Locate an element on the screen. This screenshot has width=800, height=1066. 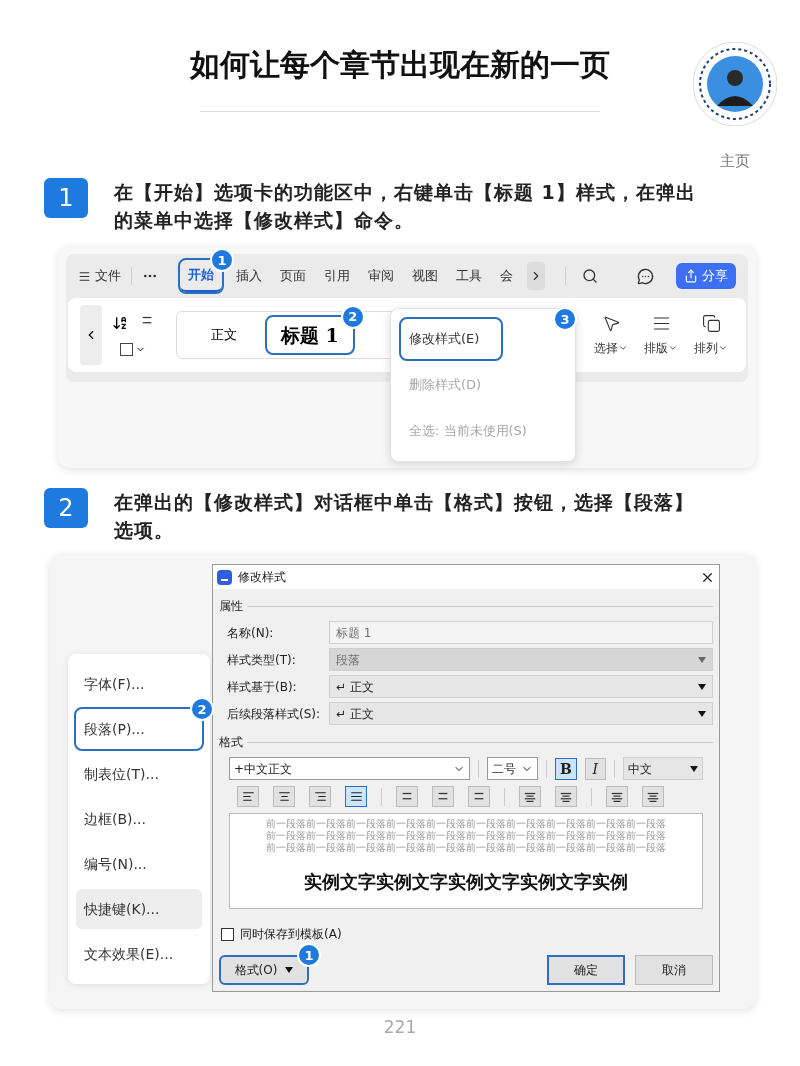
profile-link: 主页 is located at coordinates (735, 161).